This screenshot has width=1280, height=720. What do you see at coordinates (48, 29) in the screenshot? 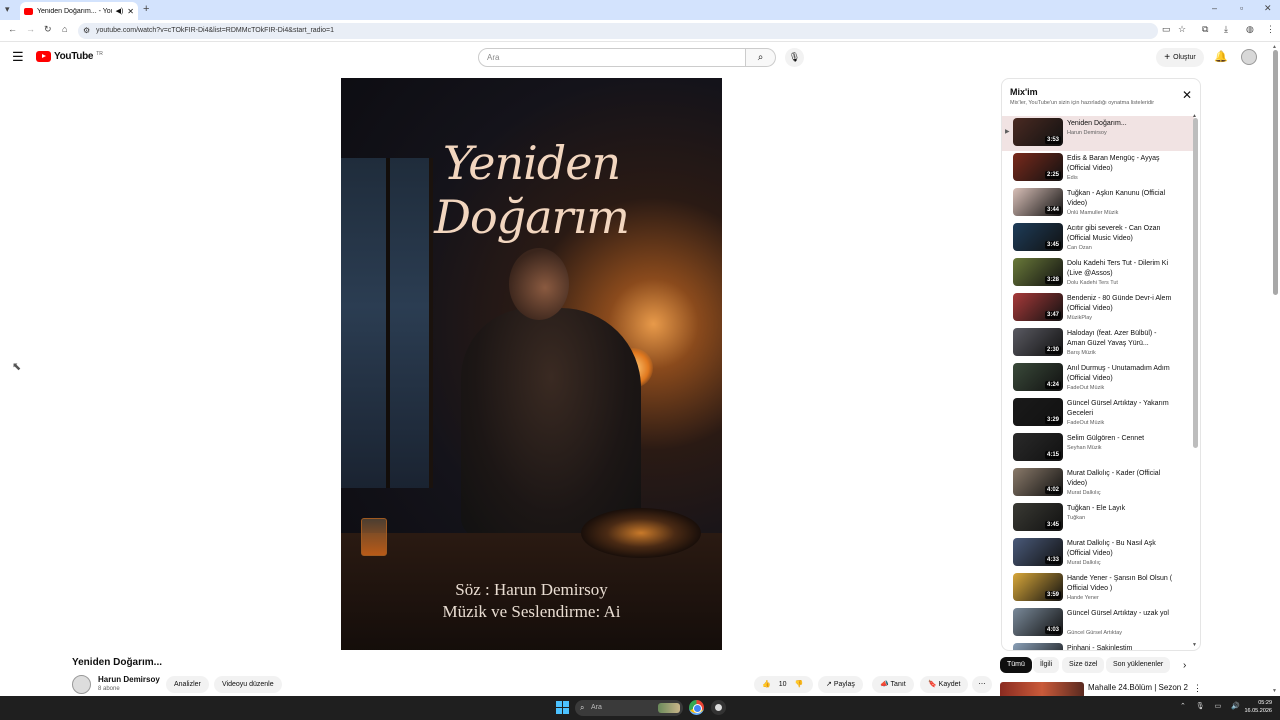
I see `reload-icon: ↻` at bounding box center [48, 29].